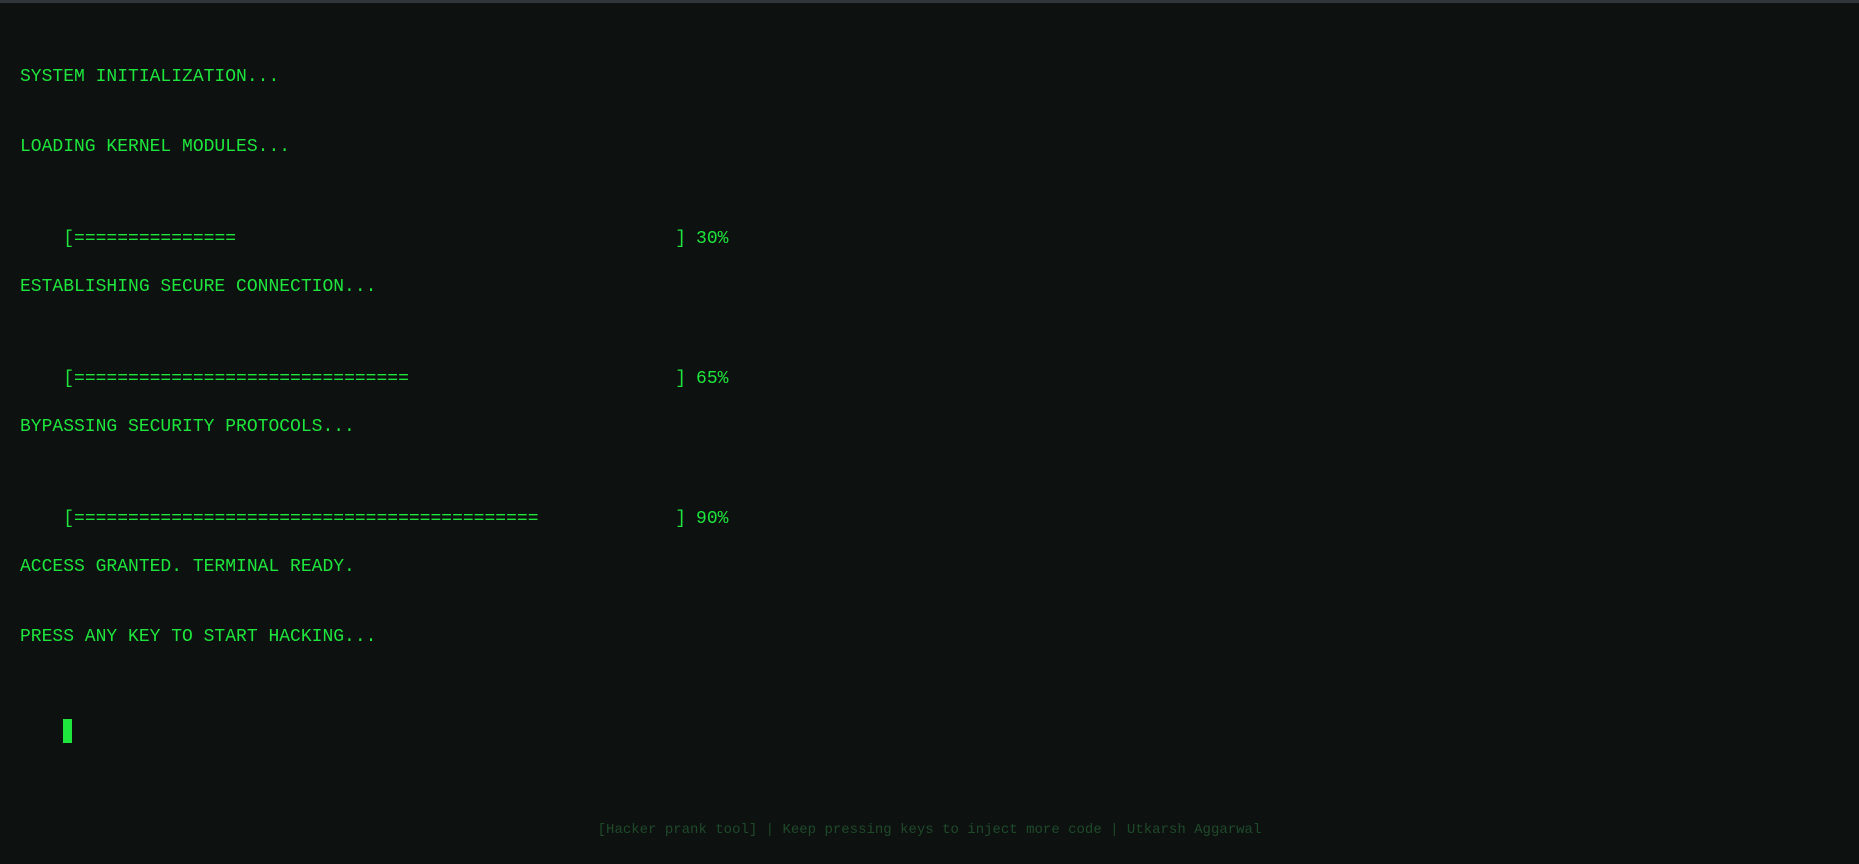 This screenshot has height=864, width=1859. What do you see at coordinates (68, 731) in the screenshot?
I see `blinking-cursor` at bounding box center [68, 731].